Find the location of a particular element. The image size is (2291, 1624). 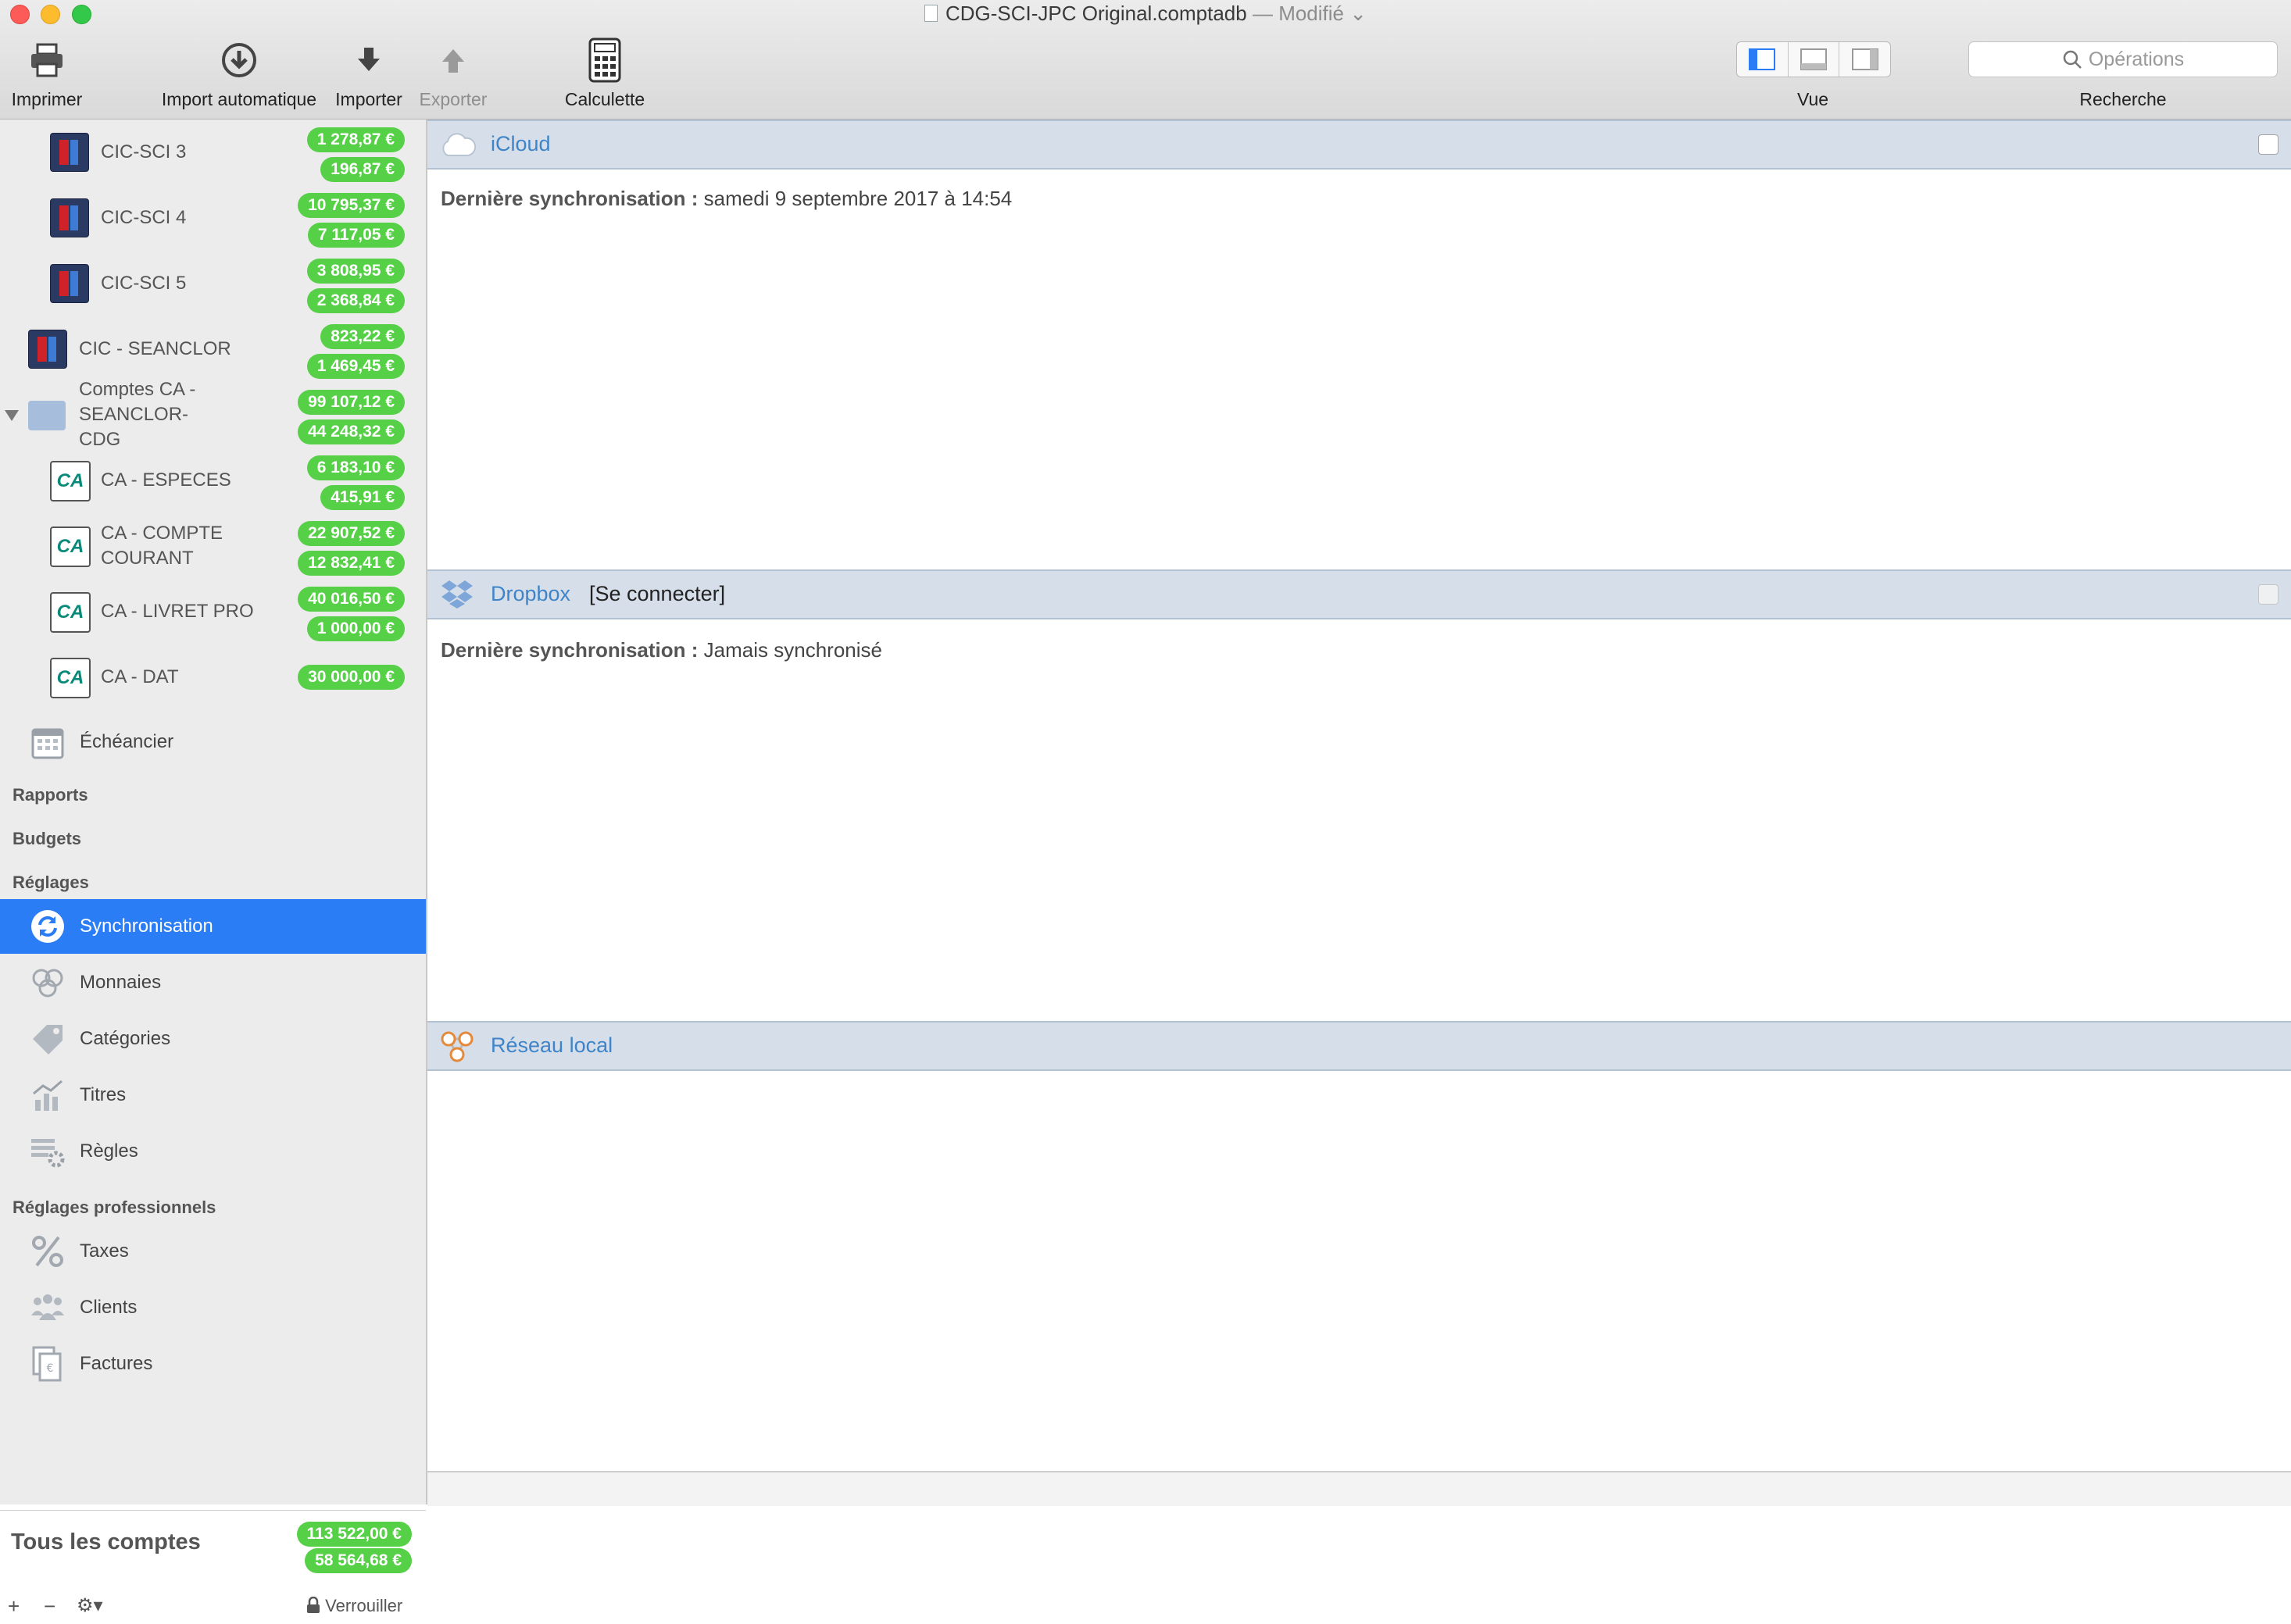

account-row-ca-especes: CA CA - ESPECES 6 183,10 € 415,91 € is located at coordinates (213, 480).